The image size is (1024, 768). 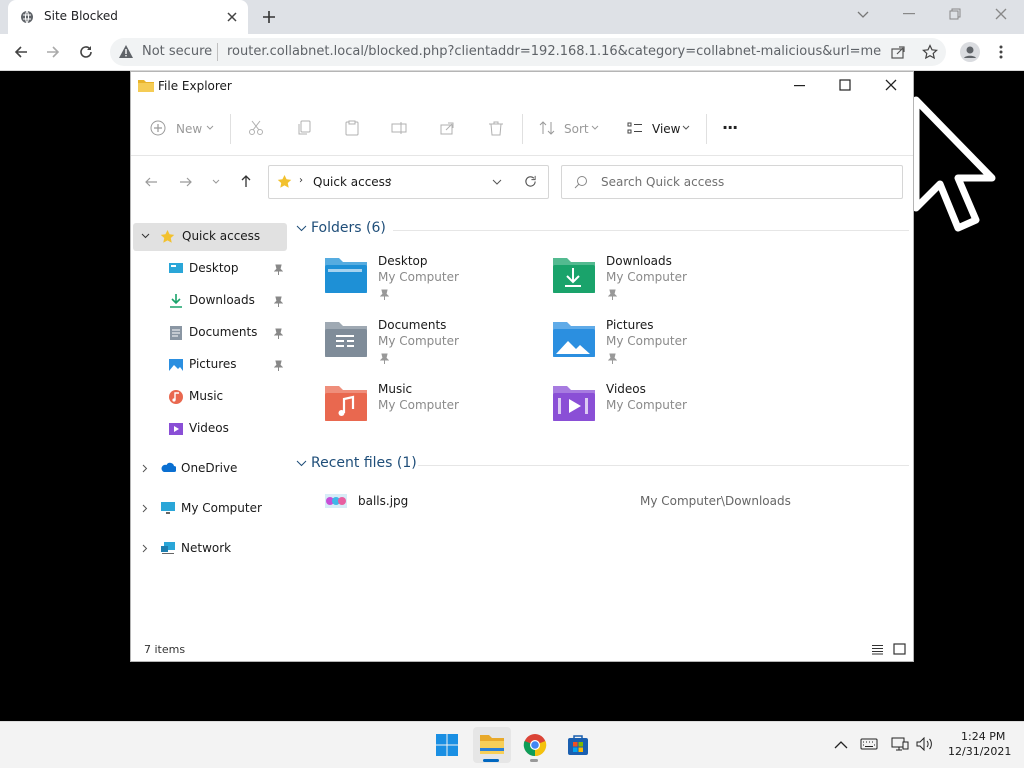 I want to click on tab-close-icon, so click(x=232, y=17).